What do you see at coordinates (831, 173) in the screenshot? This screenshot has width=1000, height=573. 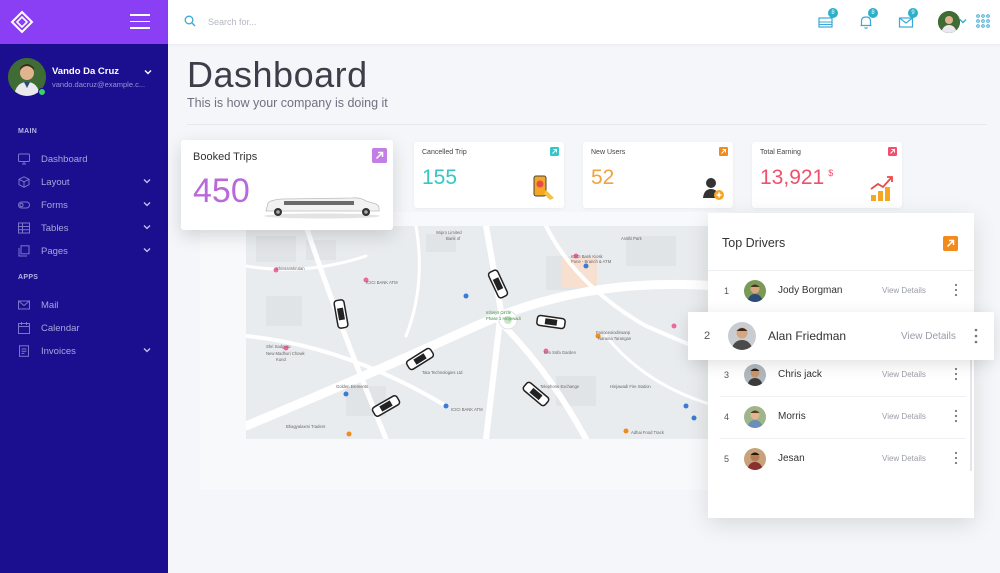 I see `currency-unit: $` at bounding box center [831, 173].